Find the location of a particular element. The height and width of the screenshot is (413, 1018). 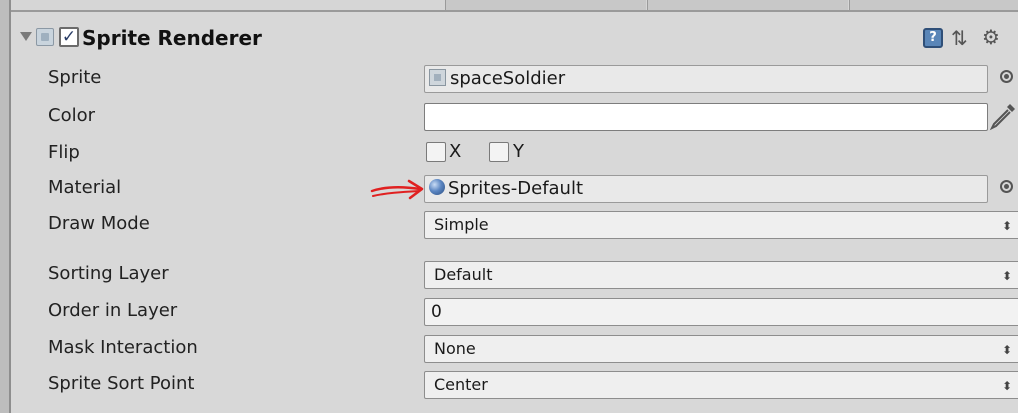

material-asset-icon is located at coordinates (437, 187).